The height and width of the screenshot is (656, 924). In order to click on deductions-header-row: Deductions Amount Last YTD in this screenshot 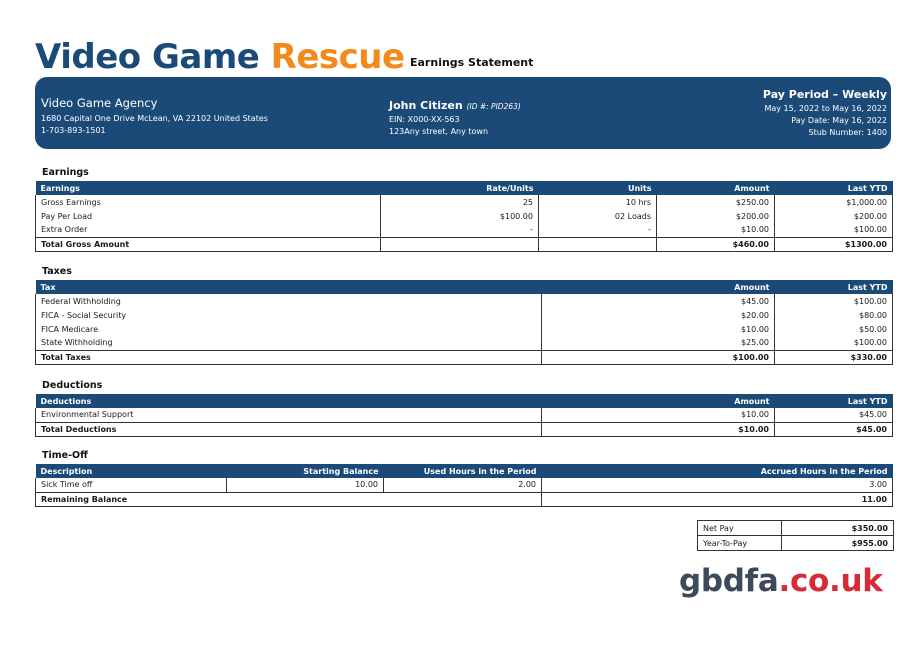, I will do `click(464, 401)`.